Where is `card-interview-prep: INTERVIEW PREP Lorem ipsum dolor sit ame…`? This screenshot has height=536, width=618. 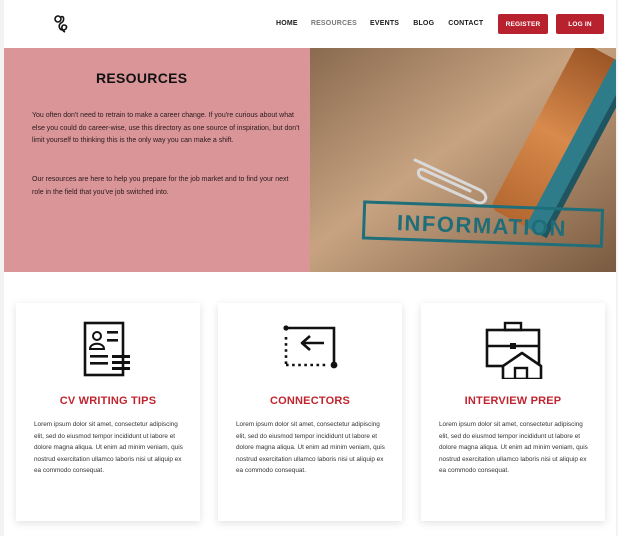
card-interview-prep: INTERVIEW PREP Lorem ipsum dolor sit ame… is located at coordinates (513, 412).